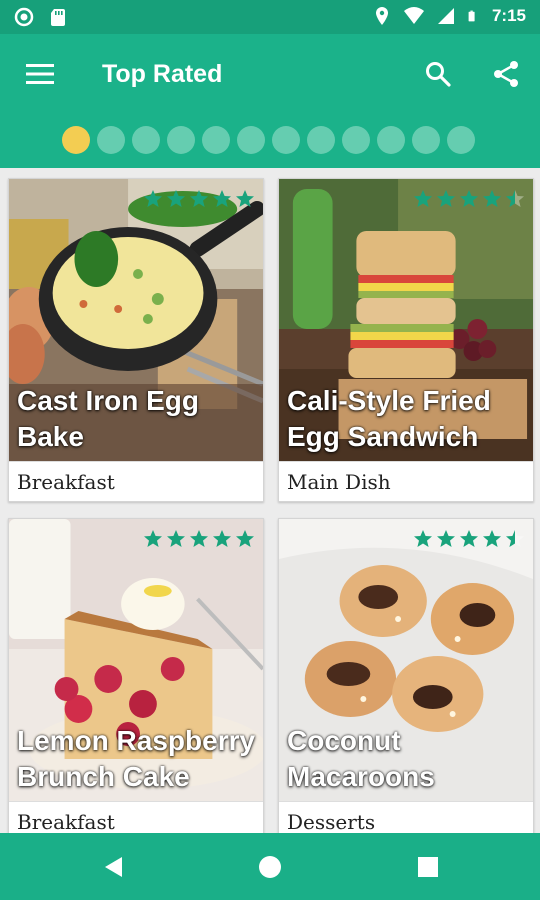 The width and height of the screenshot is (540, 900). I want to click on hamburger-menu-icon, so click(40, 74).